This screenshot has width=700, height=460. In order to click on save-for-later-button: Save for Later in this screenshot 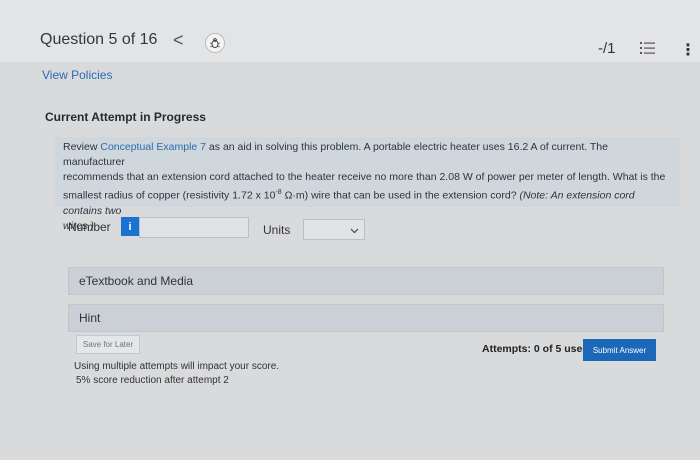, I will do `click(108, 344)`.